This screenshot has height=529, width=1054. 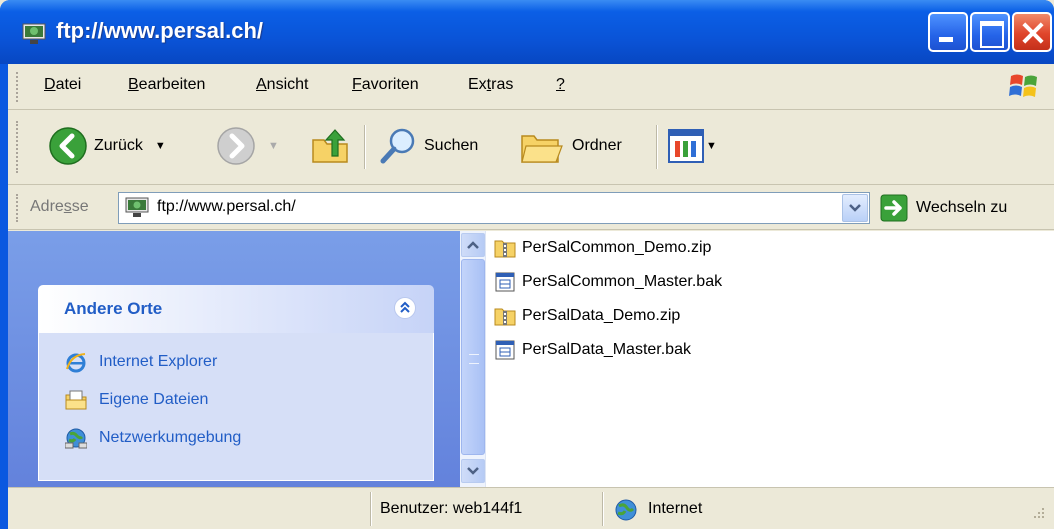 What do you see at coordinates (711, 146) in the screenshot?
I see `views-dropdown-icon: ▼` at bounding box center [711, 146].